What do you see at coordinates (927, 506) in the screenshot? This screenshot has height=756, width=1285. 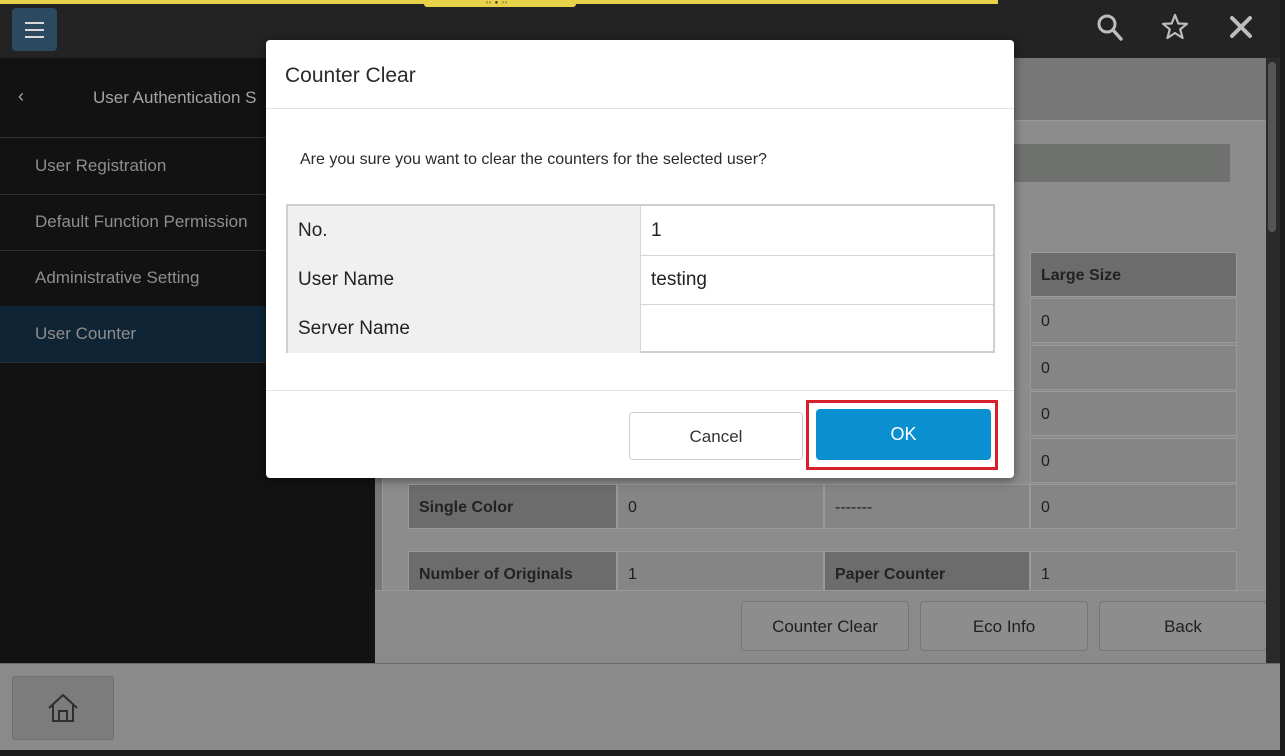 I see `single-color-cell: -------` at bounding box center [927, 506].